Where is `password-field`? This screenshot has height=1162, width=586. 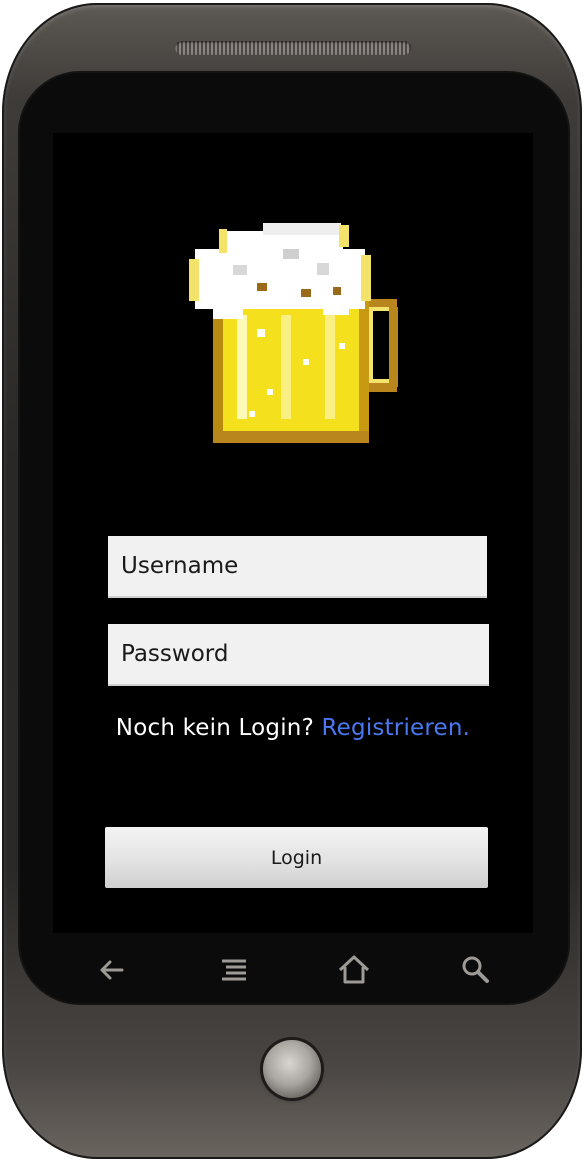 password-field is located at coordinates (298, 655).